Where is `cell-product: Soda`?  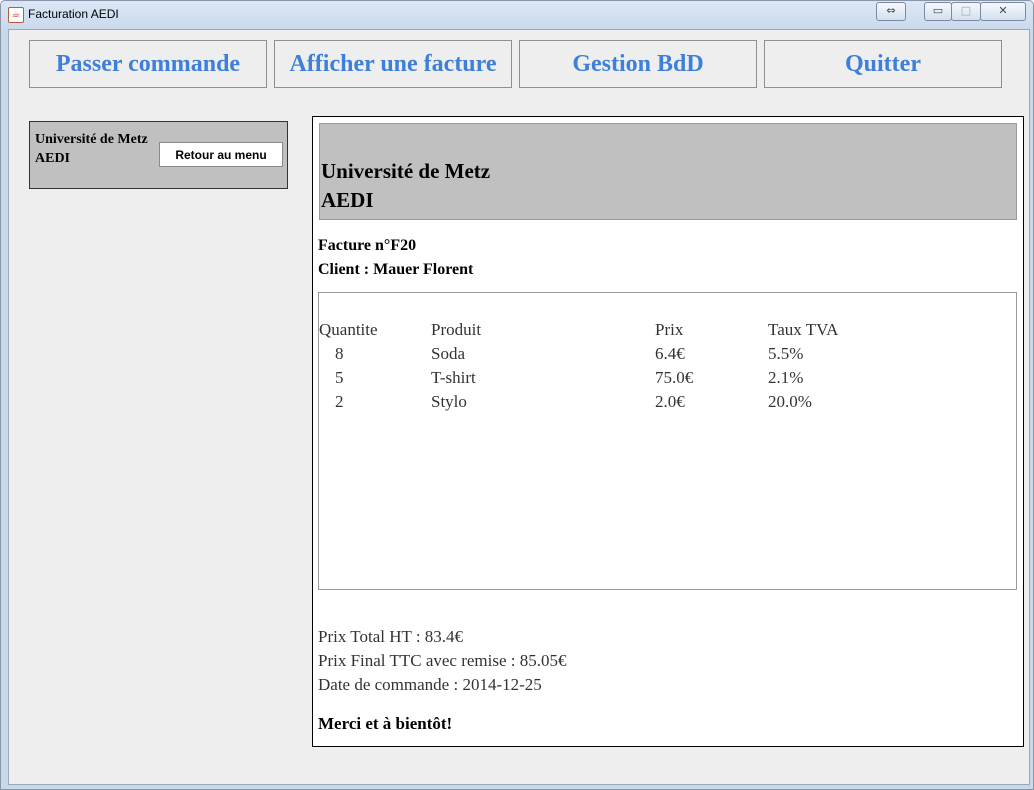
cell-product: Soda is located at coordinates (448, 353).